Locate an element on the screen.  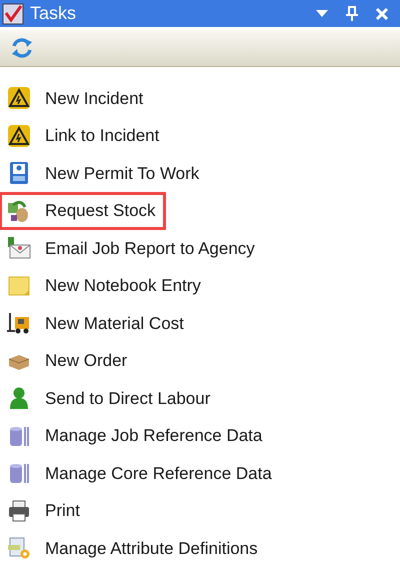
note-icon is located at coordinates (19, 286).